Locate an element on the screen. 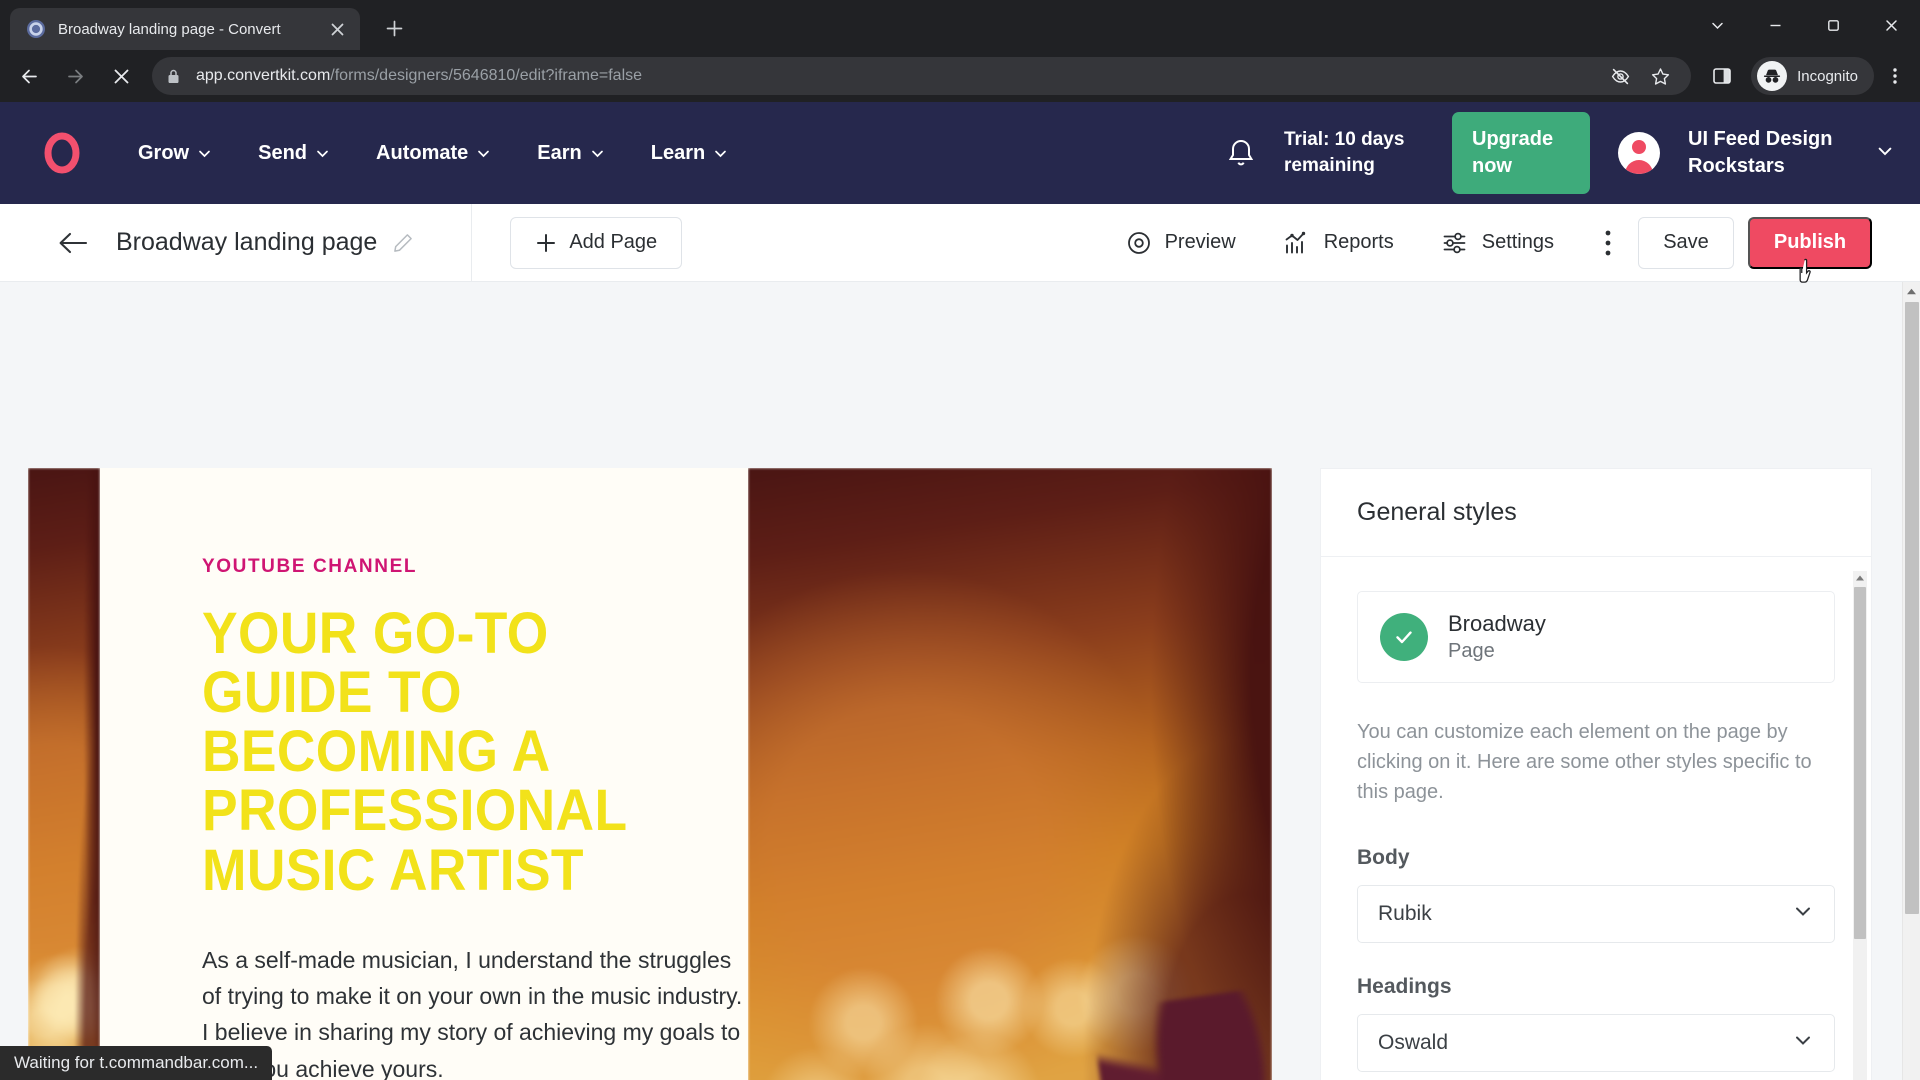 Image resolution: width=1920 pixels, height=1080 pixels. browser-menu-icon is located at coordinates (1895, 76).